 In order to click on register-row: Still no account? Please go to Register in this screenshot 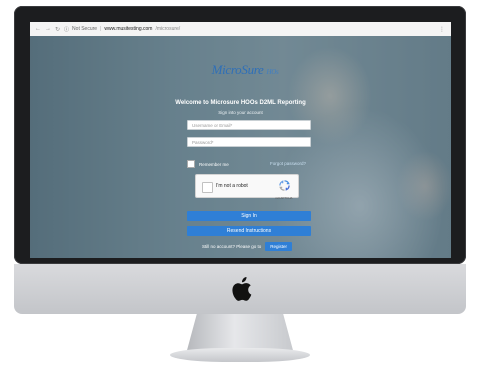, I will do `click(247, 246)`.